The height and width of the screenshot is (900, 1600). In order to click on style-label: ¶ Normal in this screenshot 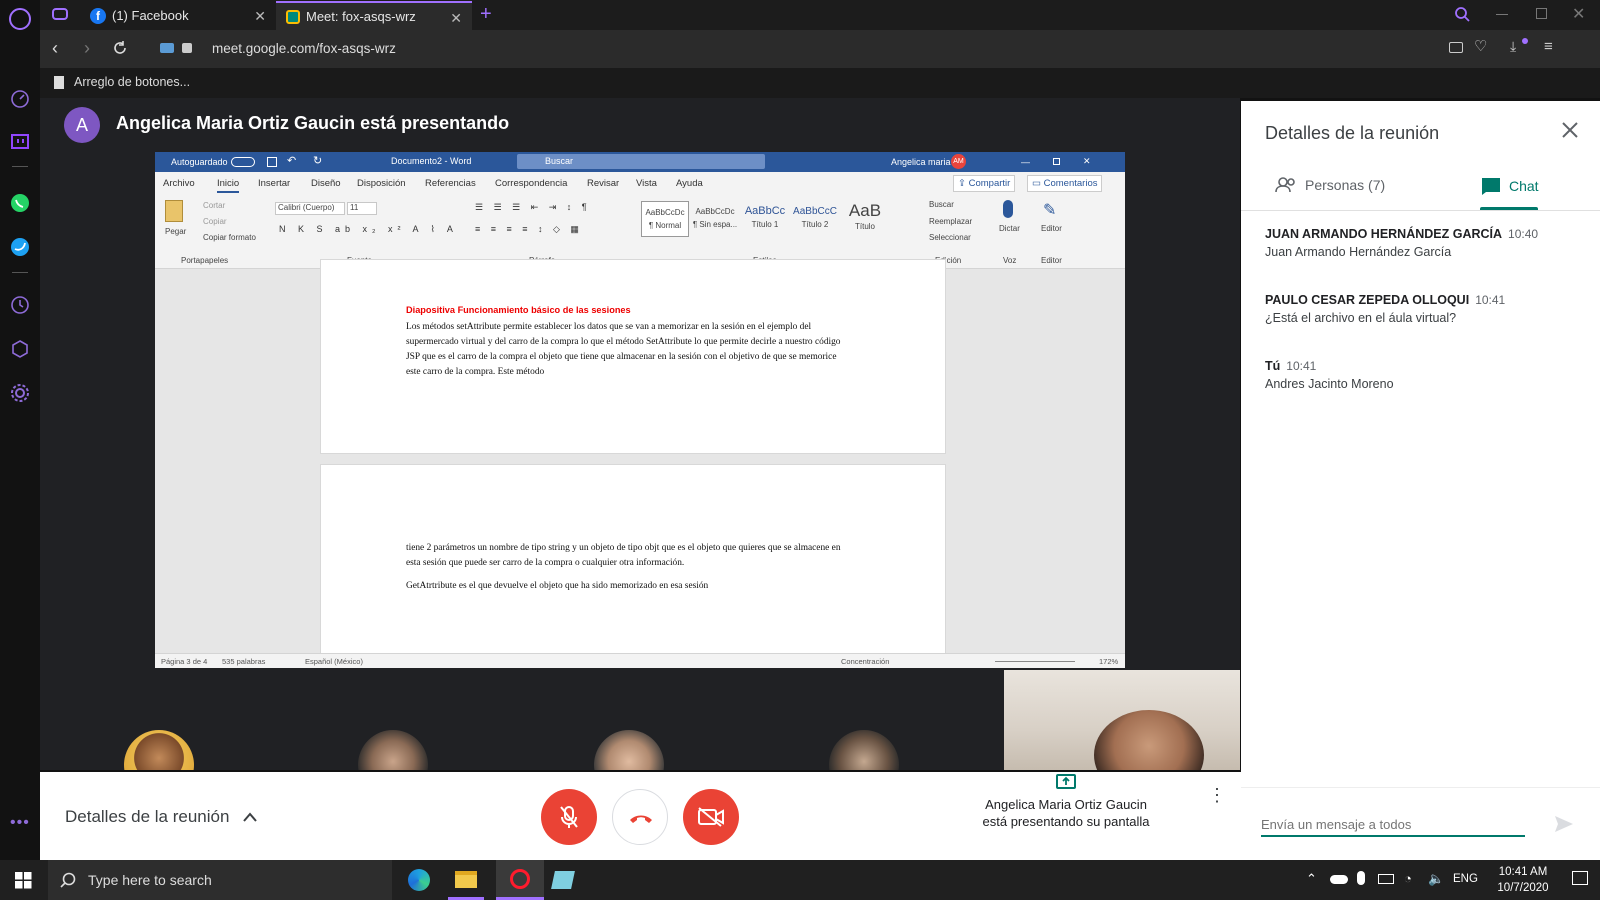, I will do `click(665, 225)`.